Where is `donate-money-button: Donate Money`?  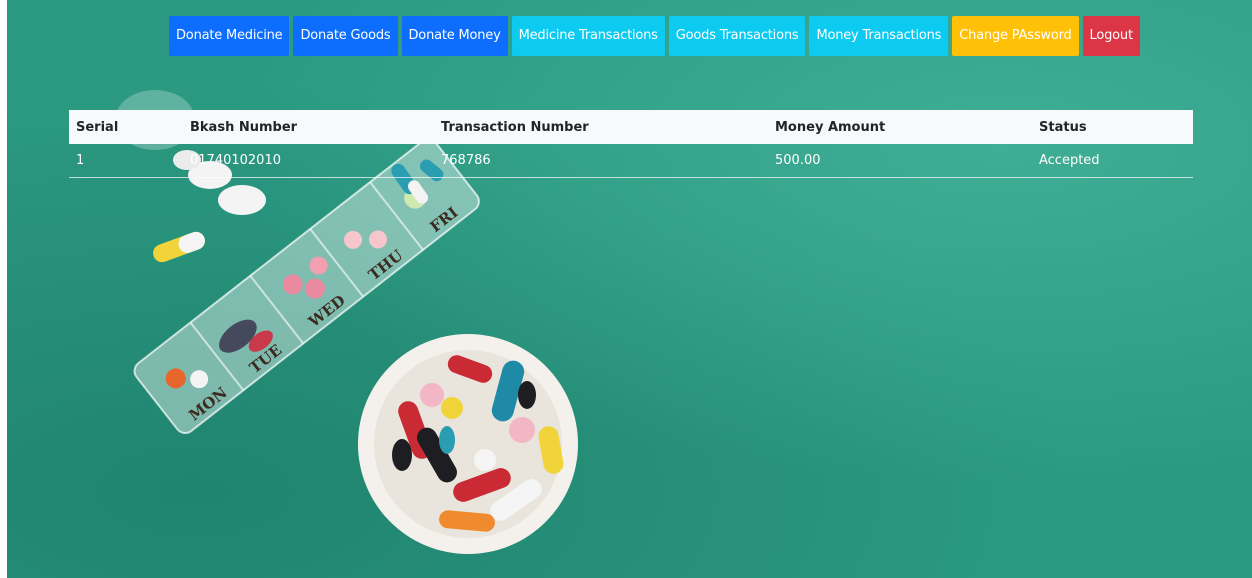 donate-money-button: Donate Money is located at coordinates (454, 36).